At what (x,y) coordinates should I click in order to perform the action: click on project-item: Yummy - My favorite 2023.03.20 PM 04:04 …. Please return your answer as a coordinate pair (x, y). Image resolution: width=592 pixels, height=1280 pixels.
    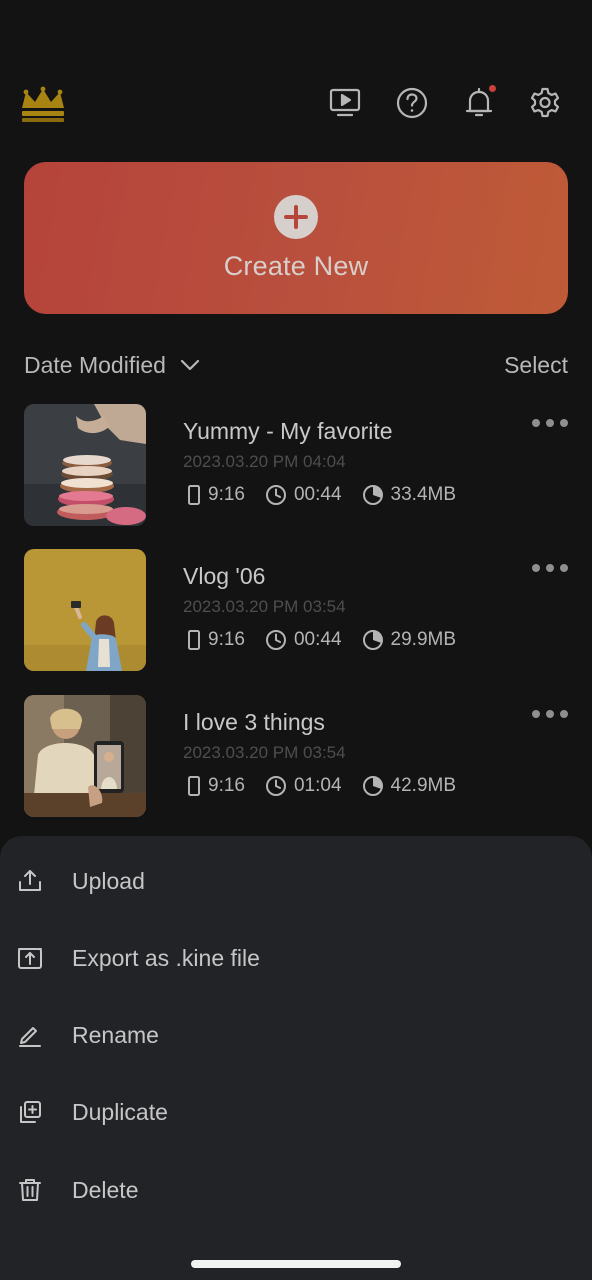
    Looking at the image, I should click on (296, 465).